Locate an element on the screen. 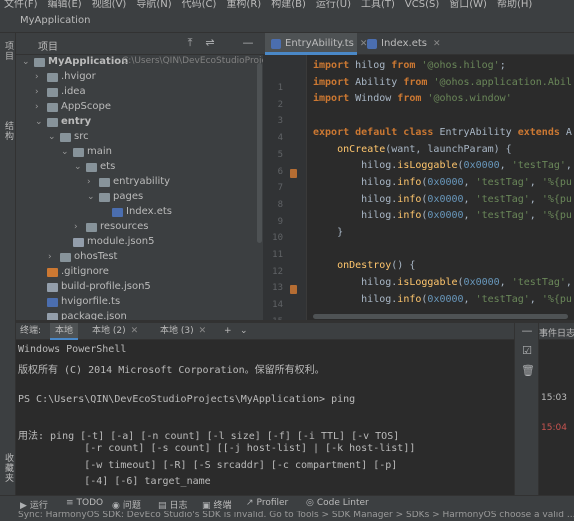 The height and width of the screenshot is (521, 574). tree-item: .gitignore is located at coordinates (139, 273).